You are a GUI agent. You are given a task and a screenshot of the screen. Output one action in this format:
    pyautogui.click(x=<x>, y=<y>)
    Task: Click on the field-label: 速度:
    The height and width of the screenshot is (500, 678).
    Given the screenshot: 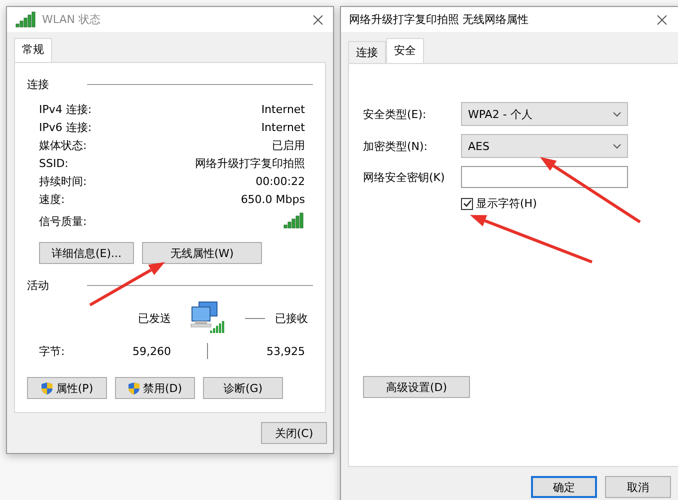 What is the action you would take?
    pyautogui.click(x=52, y=199)
    